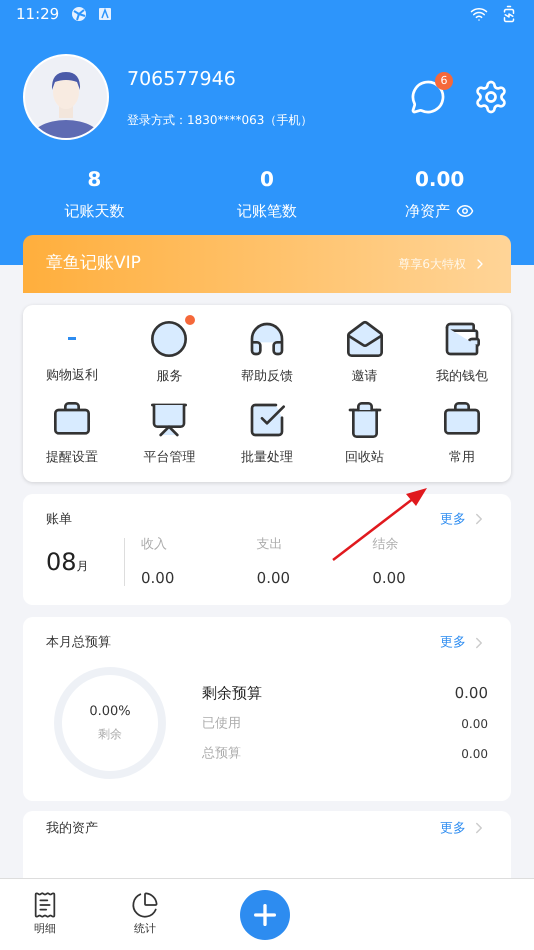 Image resolution: width=534 pixels, height=950 pixels. I want to click on vip-title: 章鱼记账VIP, so click(93, 263).